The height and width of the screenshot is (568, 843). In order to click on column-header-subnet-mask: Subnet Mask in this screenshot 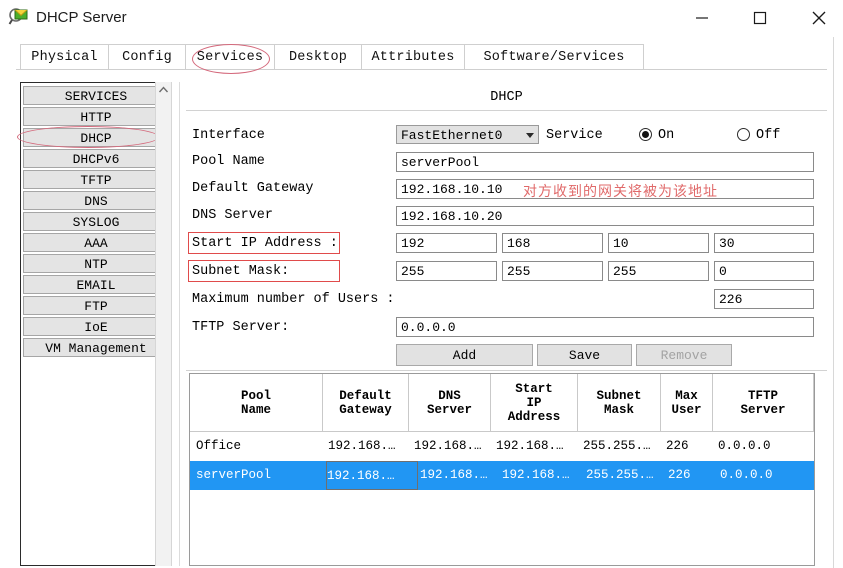, I will do `click(619, 403)`.